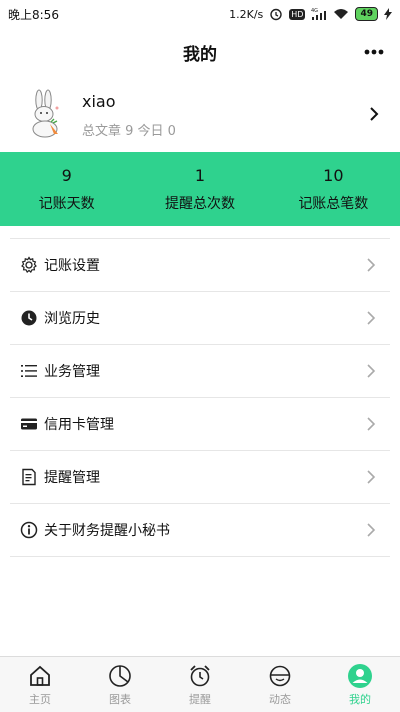  I want to click on tab-reminders: 提醒, so click(200, 684).